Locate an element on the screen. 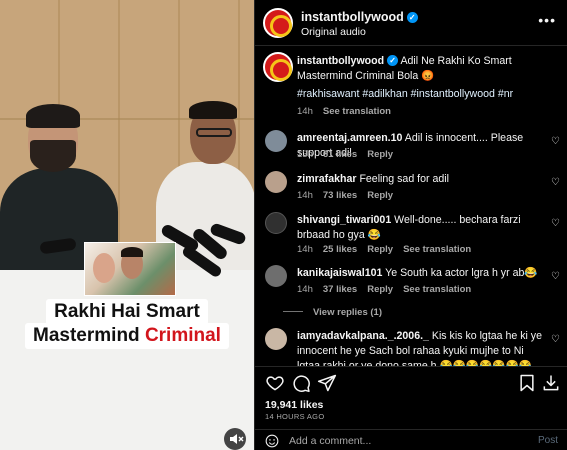 The width and height of the screenshot is (567, 450). caption-meta: 14h See translation is located at coordinates (349, 111).